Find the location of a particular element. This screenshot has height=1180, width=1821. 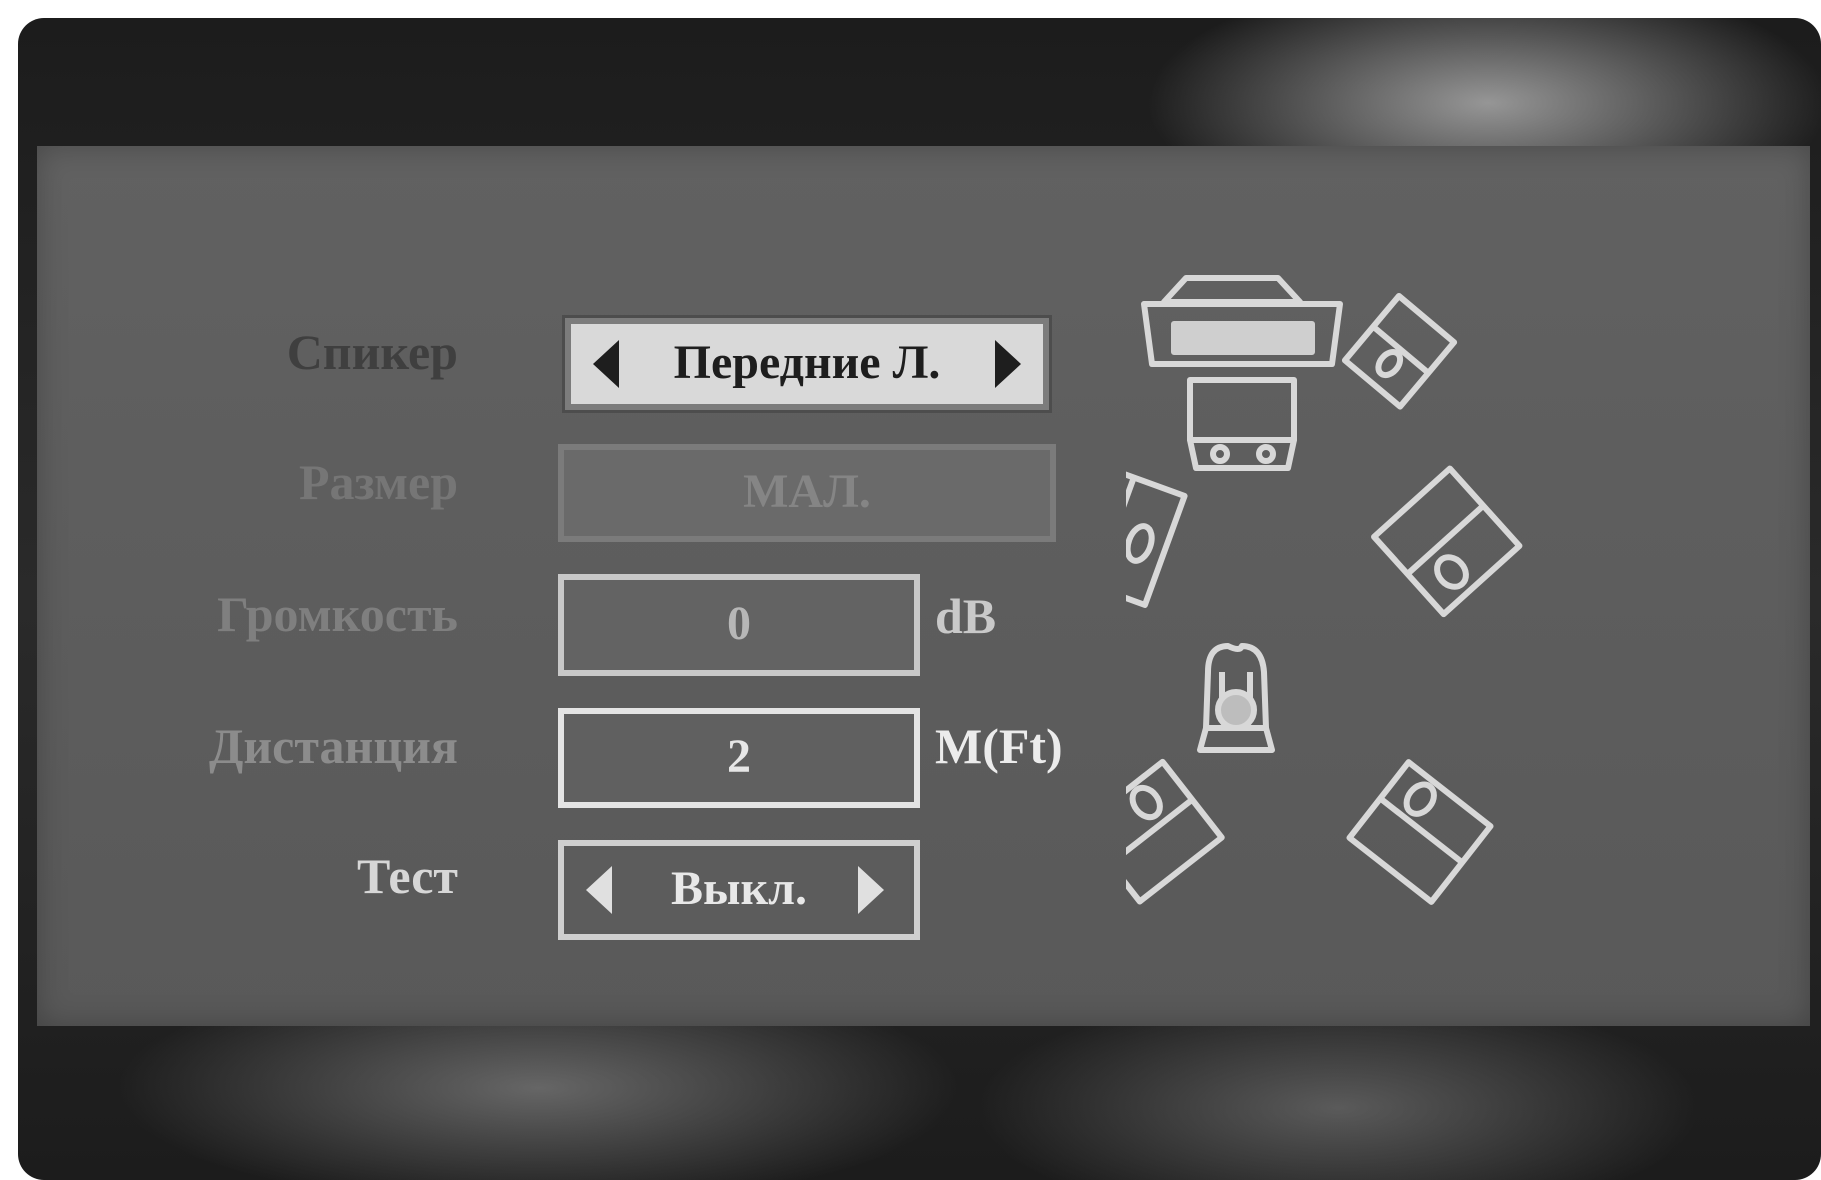

distance-value: 2 is located at coordinates (739, 756).